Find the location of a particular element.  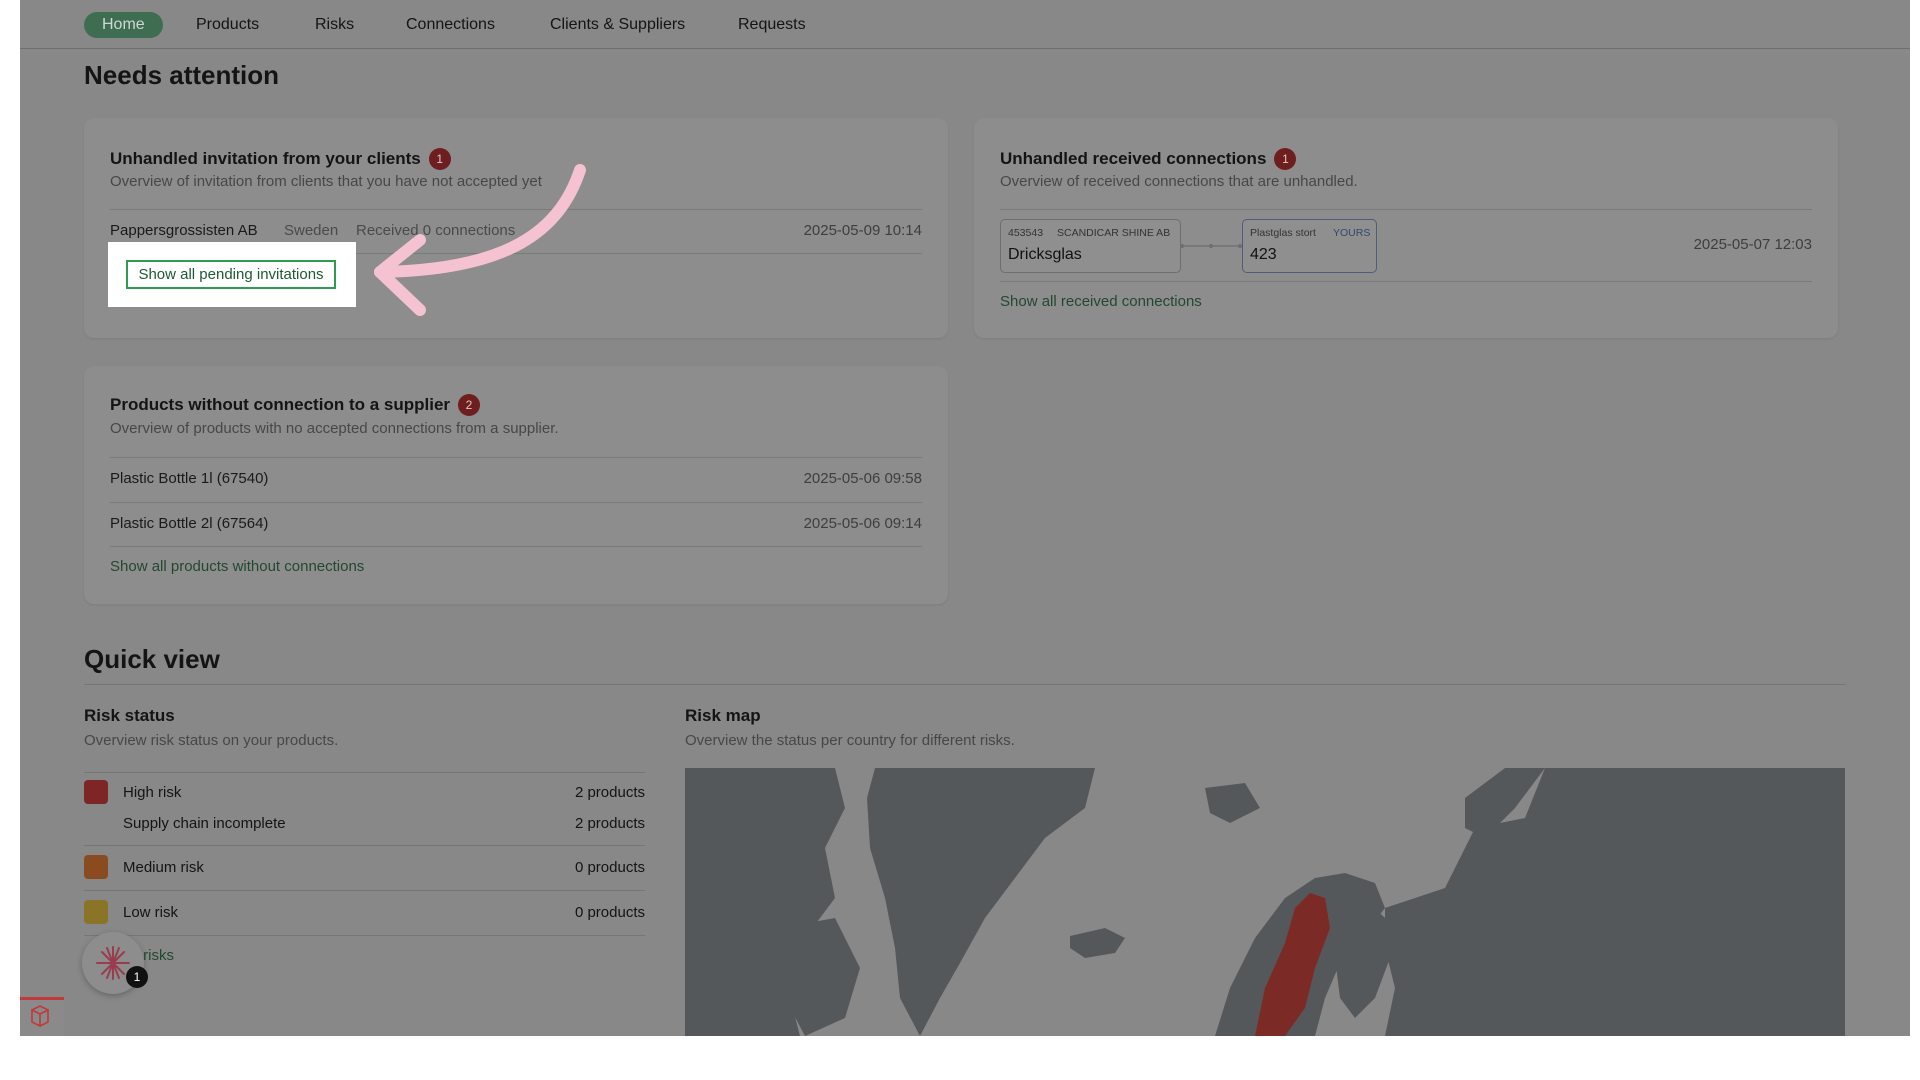

risk-status-title: Risk status is located at coordinates (129, 715).